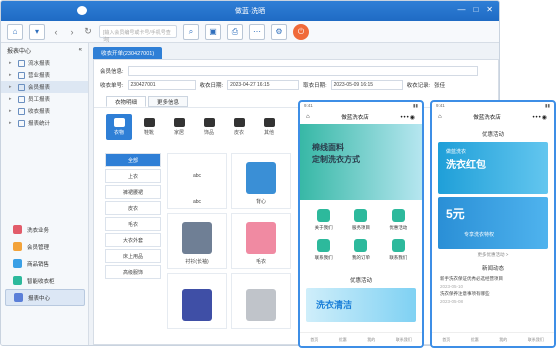 This screenshot has width=560, height=356. What do you see at coordinates (44, 63) in the screenshot?
I see `tree-item: ▸ 流水报表` at bounding box center [44, 63].